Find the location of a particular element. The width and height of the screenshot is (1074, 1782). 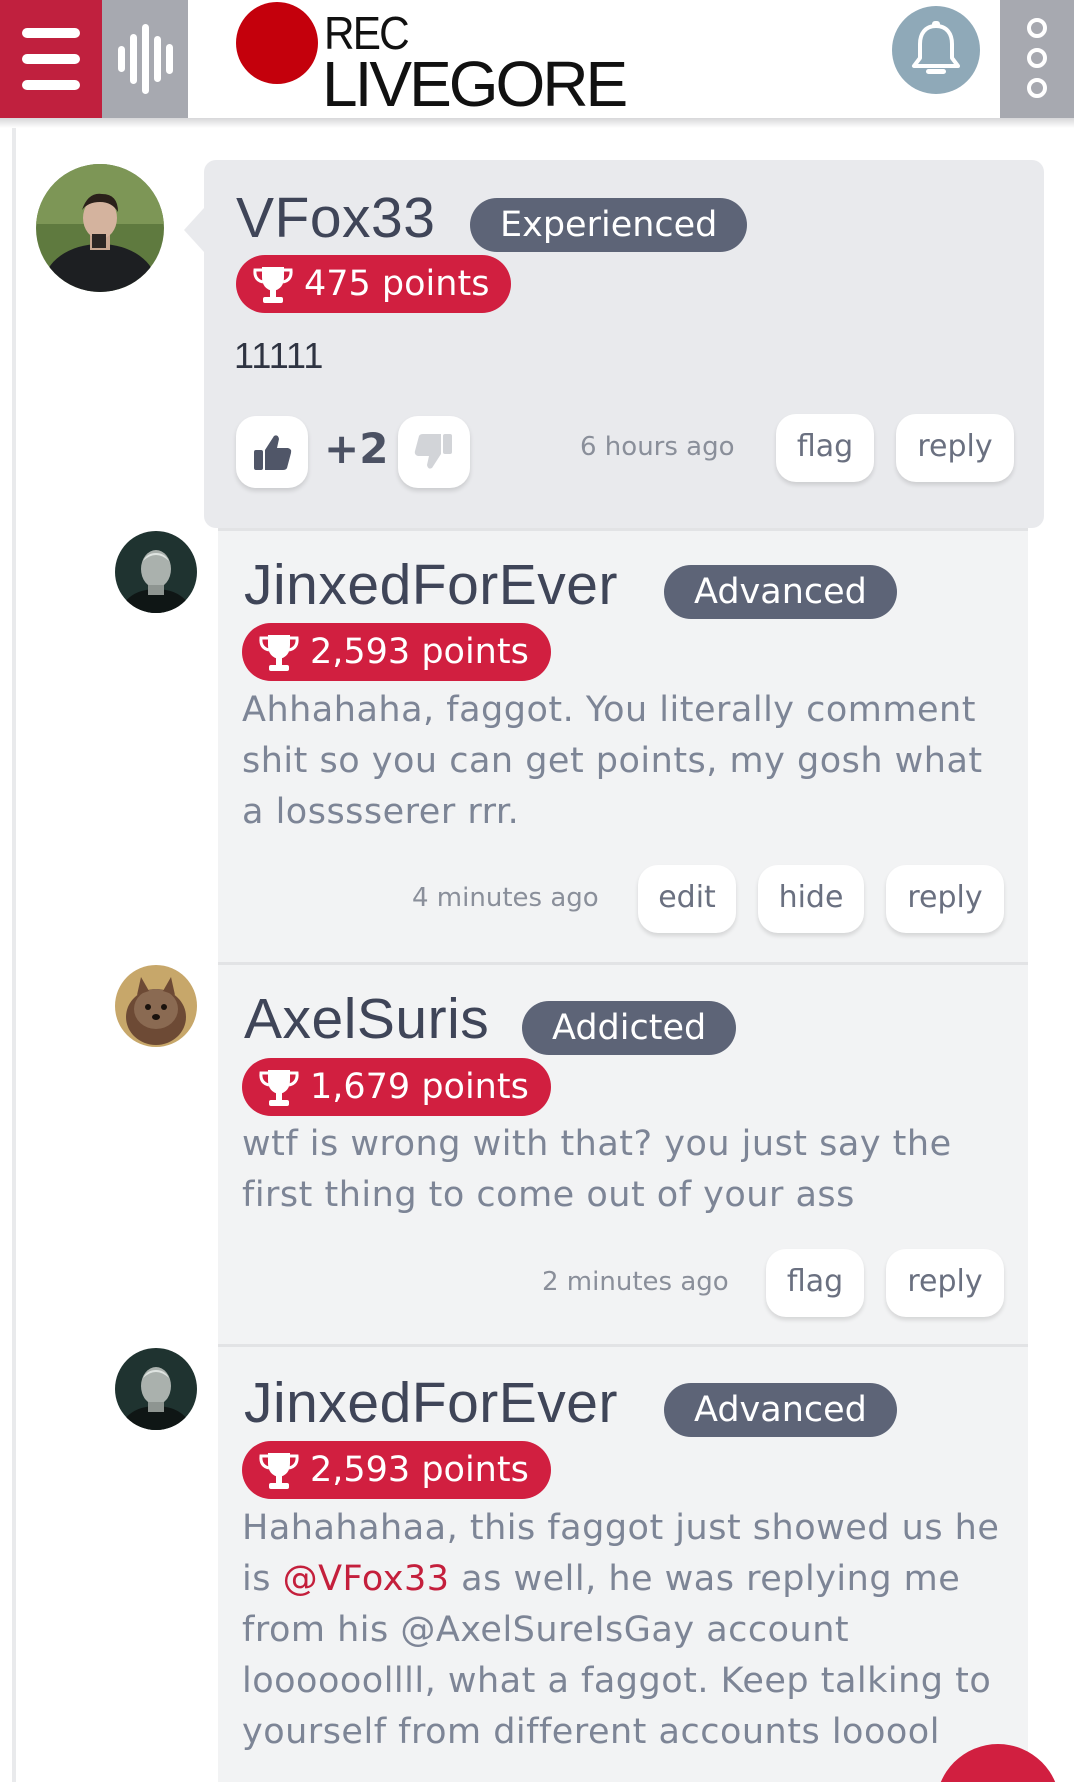

points-label: 1,679 points is located at coordinates (419, 1087).